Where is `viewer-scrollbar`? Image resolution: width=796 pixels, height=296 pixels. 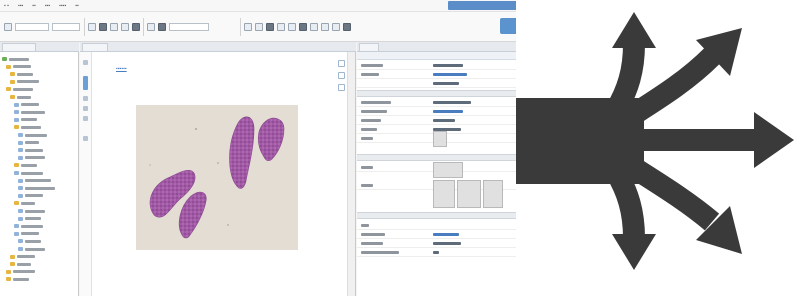
viewer-scrollbar is located at coordinates (351, 174).